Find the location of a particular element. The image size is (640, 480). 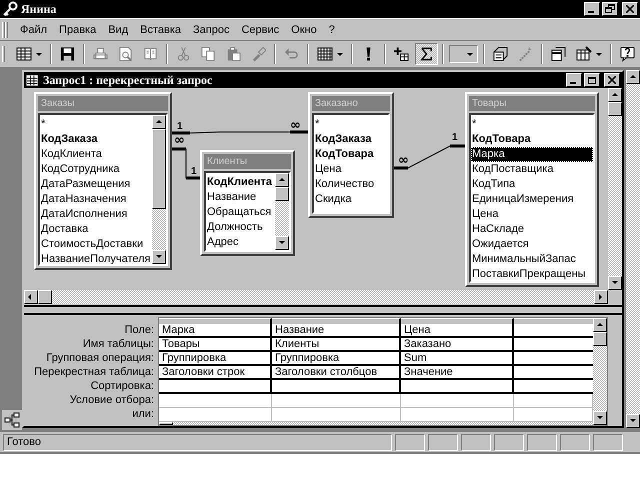

field-item: Должность is located at coordinates (240, 227).